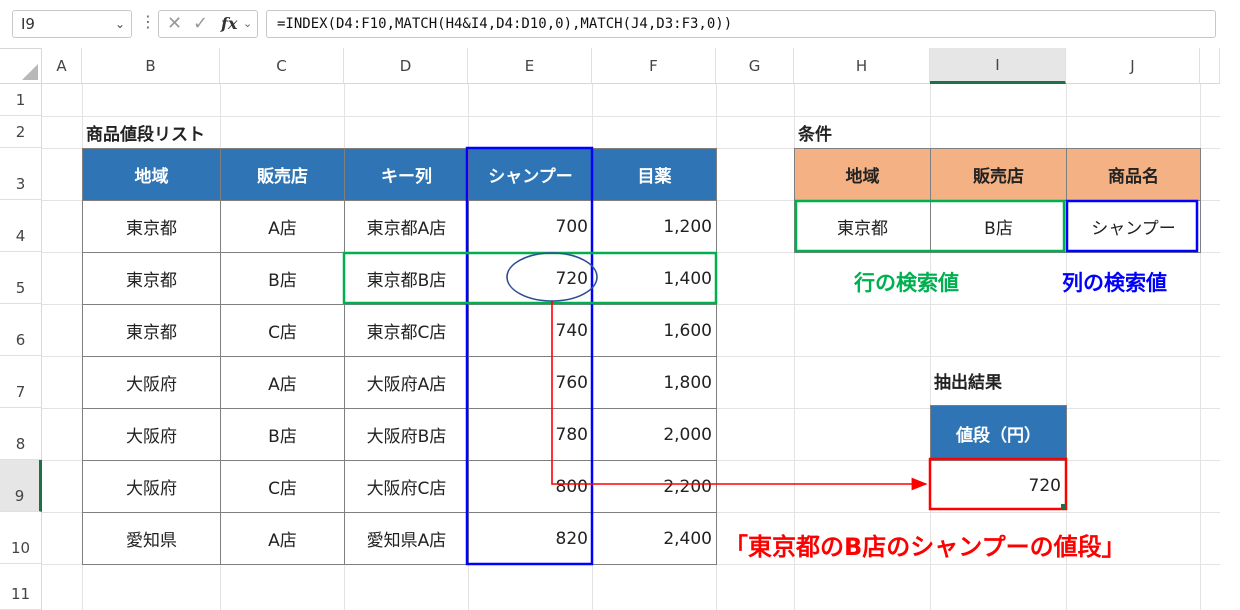  I want to click on table-cell: 2,000, so click(654, 434).